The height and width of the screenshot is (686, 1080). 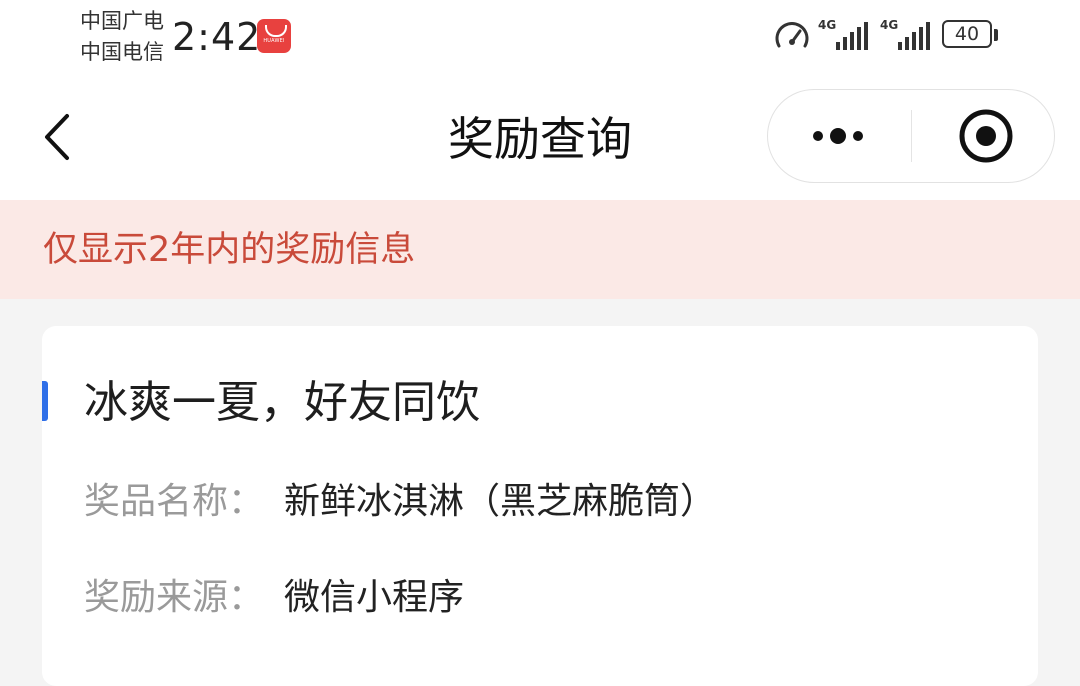 I want to click on speed-icon, so click(x=792, y=36).